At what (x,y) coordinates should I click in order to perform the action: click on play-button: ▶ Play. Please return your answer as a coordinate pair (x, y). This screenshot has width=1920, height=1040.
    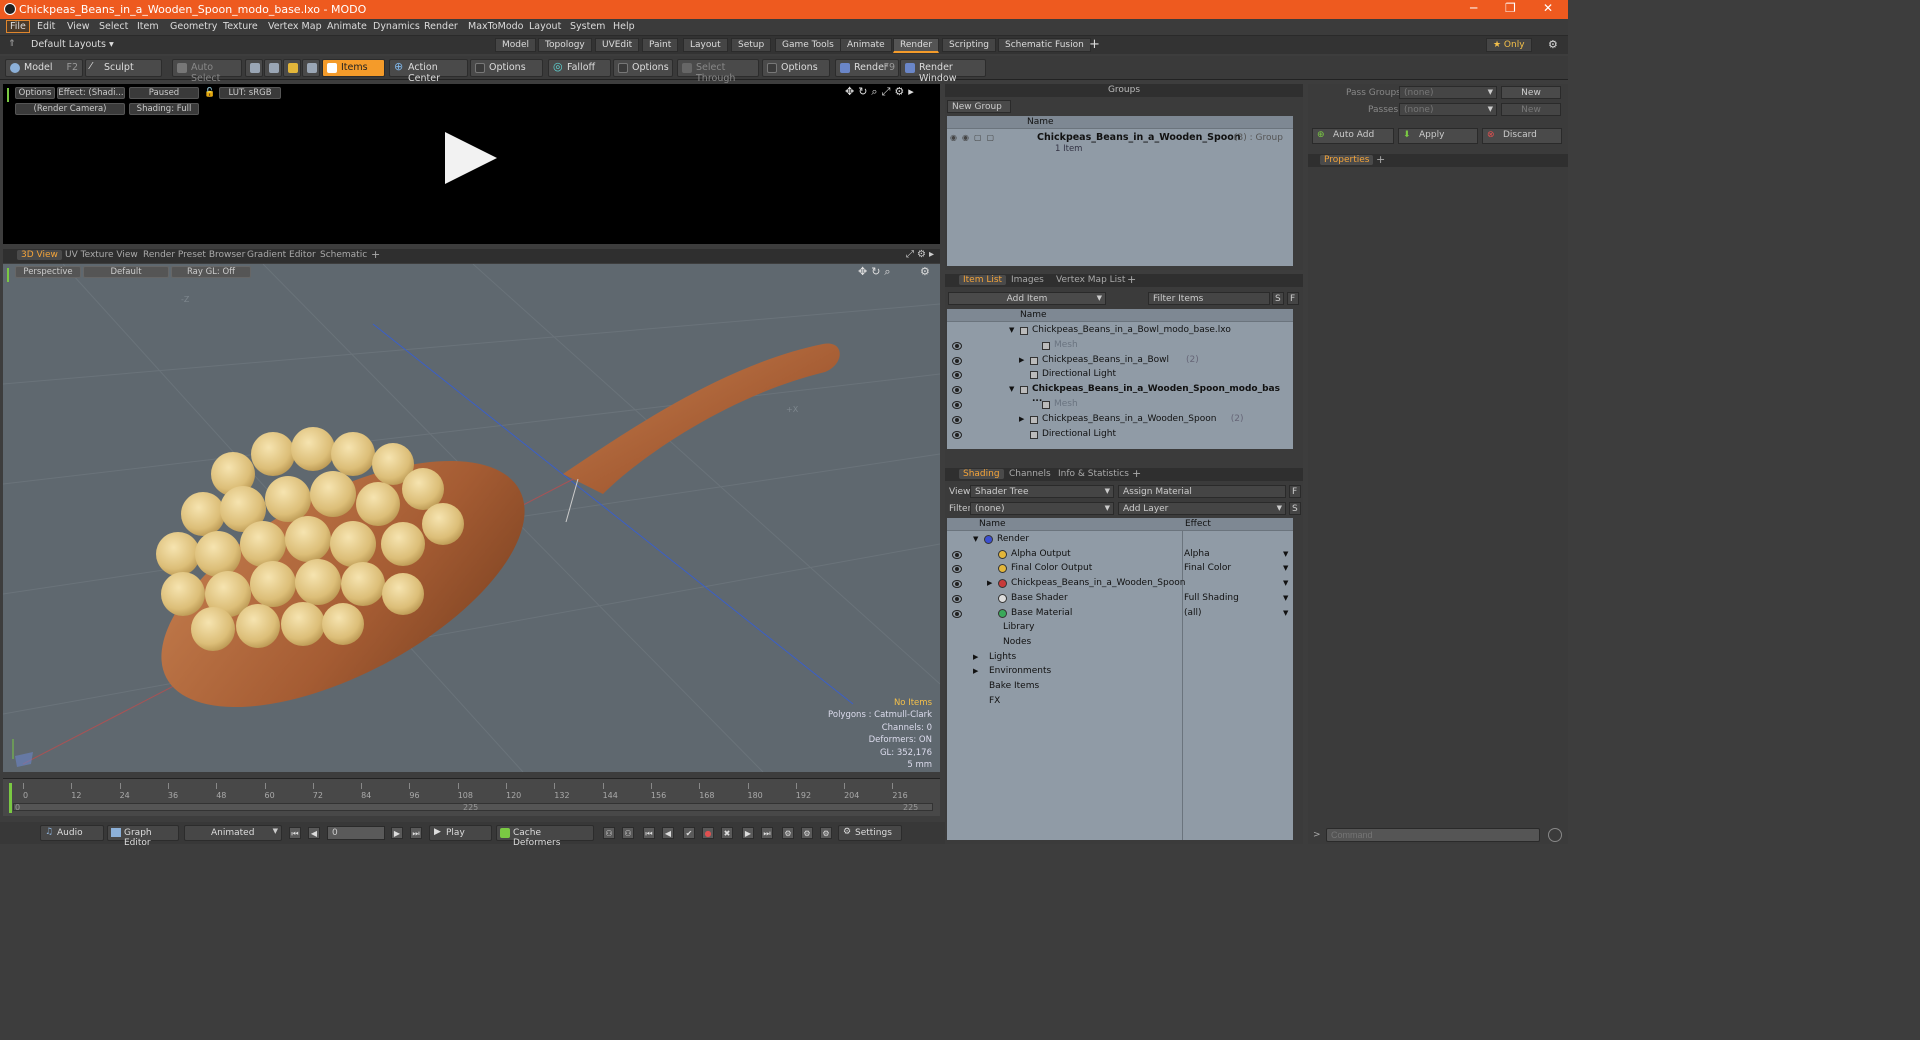
    Looking at the image, I should click on (460, 833).